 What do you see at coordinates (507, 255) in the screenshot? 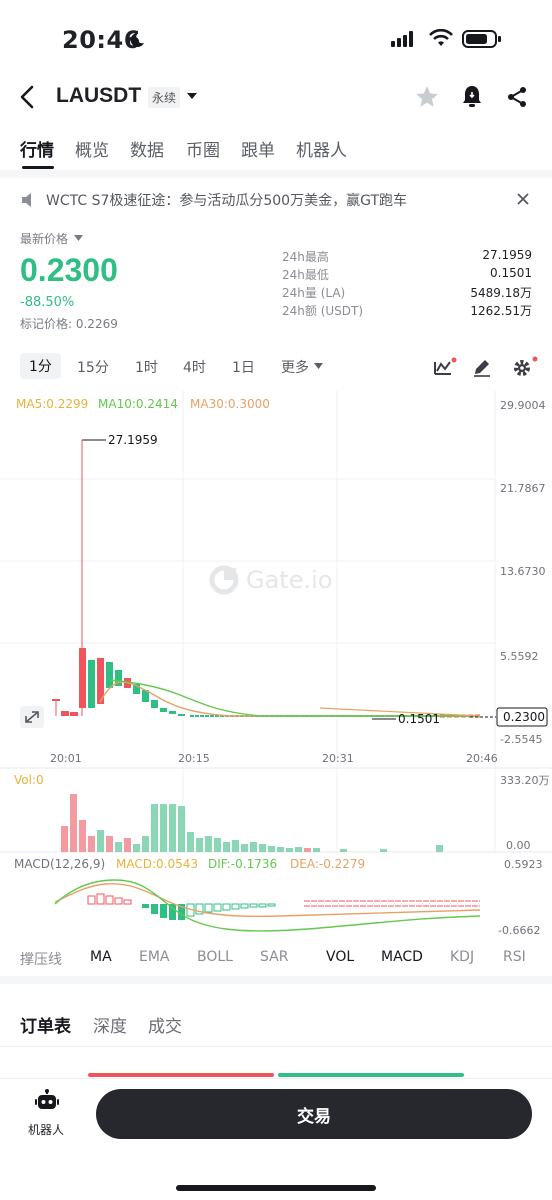
I see `stat-value: 27.1959` at bounding box center [507, 255].